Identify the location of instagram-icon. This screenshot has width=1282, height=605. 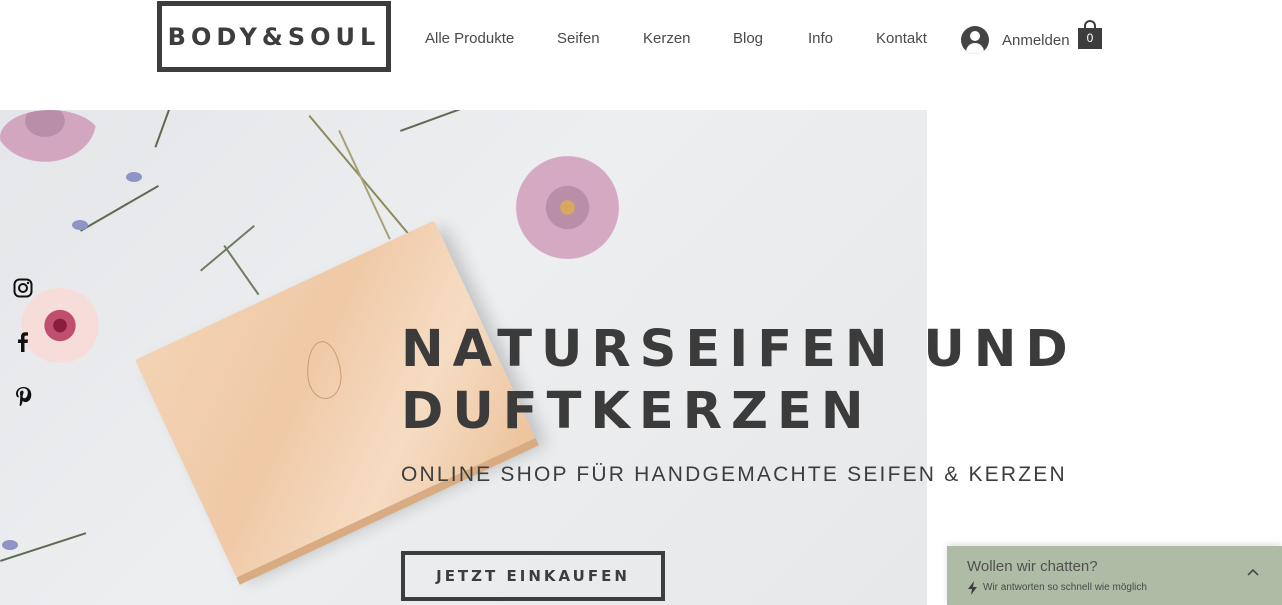
(23, 288).